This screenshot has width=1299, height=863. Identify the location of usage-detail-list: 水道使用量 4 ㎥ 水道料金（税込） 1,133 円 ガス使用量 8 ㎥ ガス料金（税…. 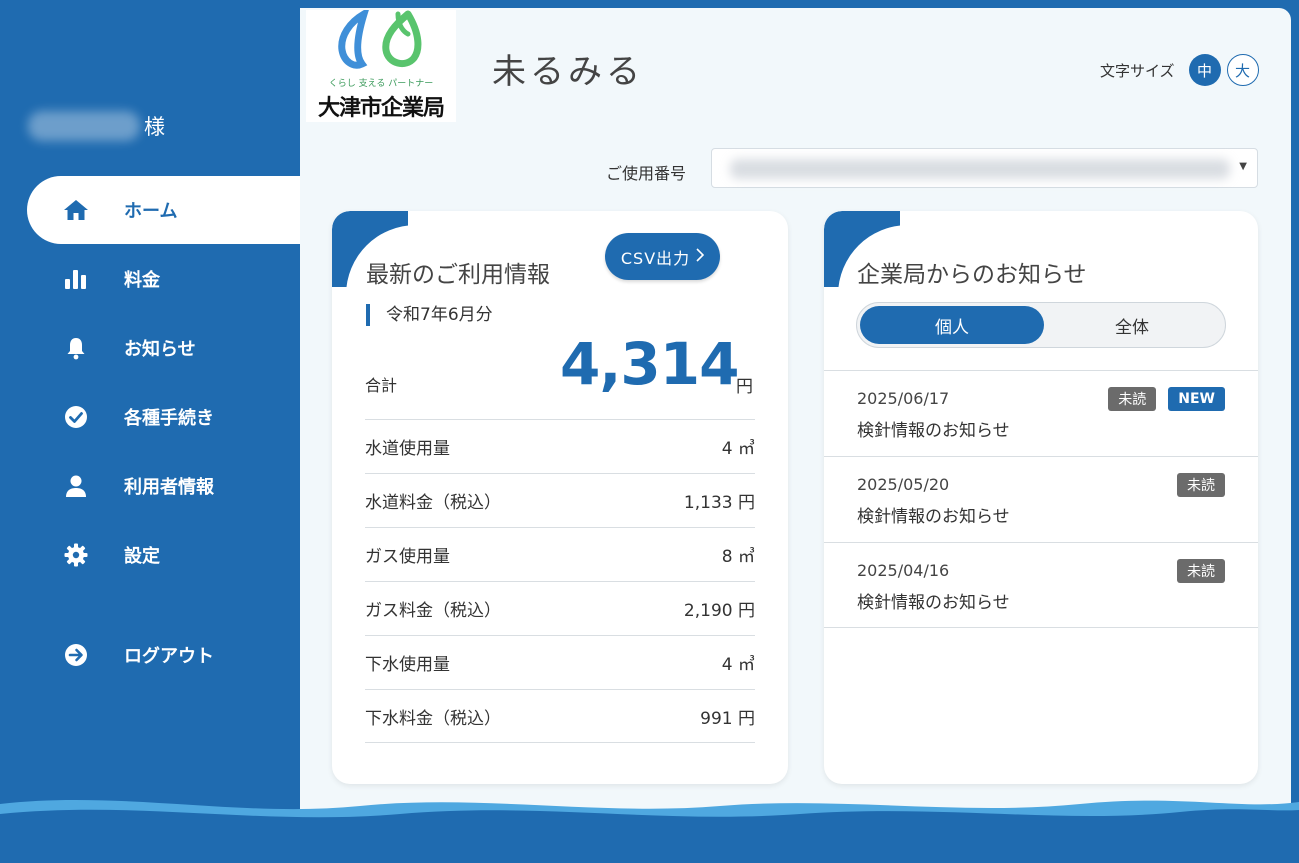
(560, 581).